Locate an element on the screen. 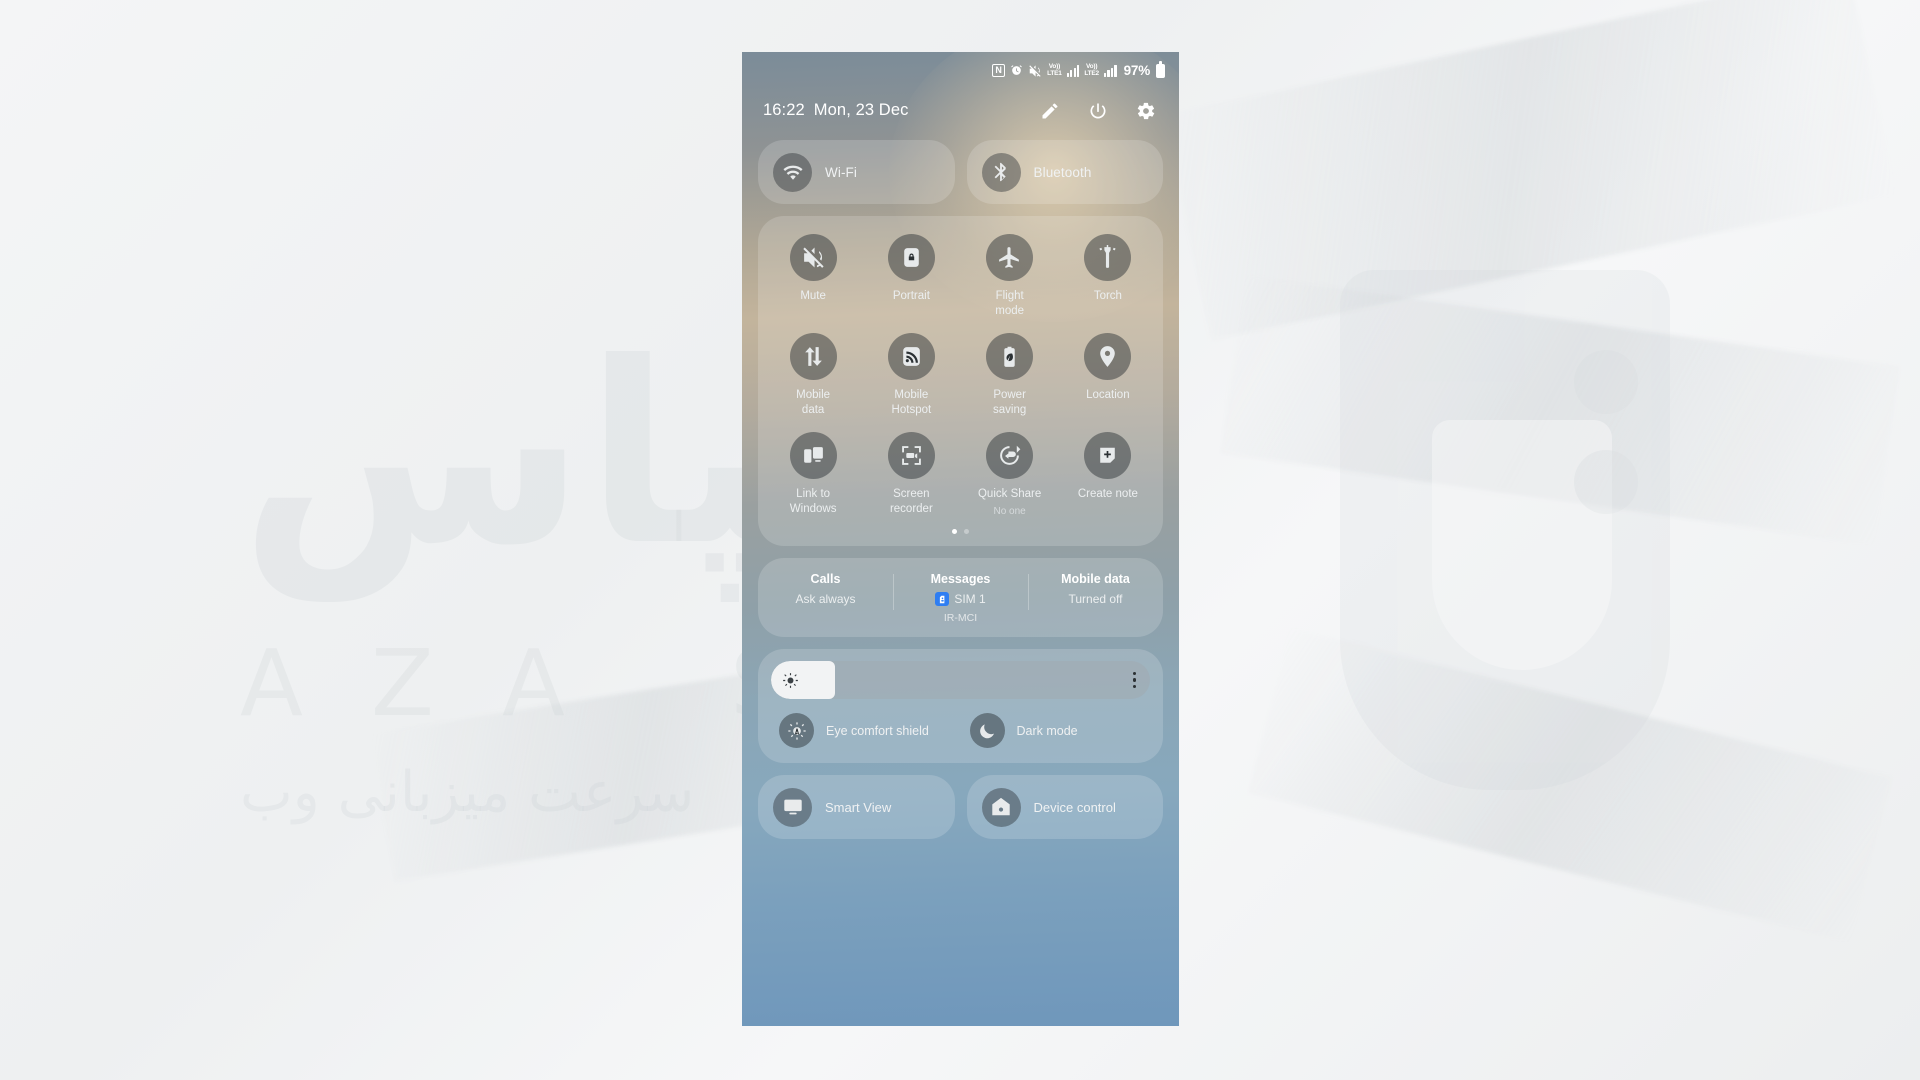  toggle-eye-comfort-shield: Eye comfort shield is located at coordinates (865, 730).